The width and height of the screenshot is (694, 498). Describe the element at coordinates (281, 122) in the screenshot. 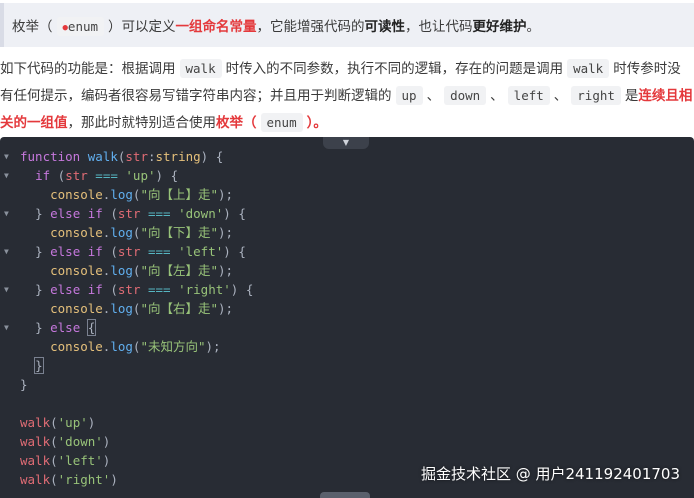

I see `enum-inline-code: enum` at that location.